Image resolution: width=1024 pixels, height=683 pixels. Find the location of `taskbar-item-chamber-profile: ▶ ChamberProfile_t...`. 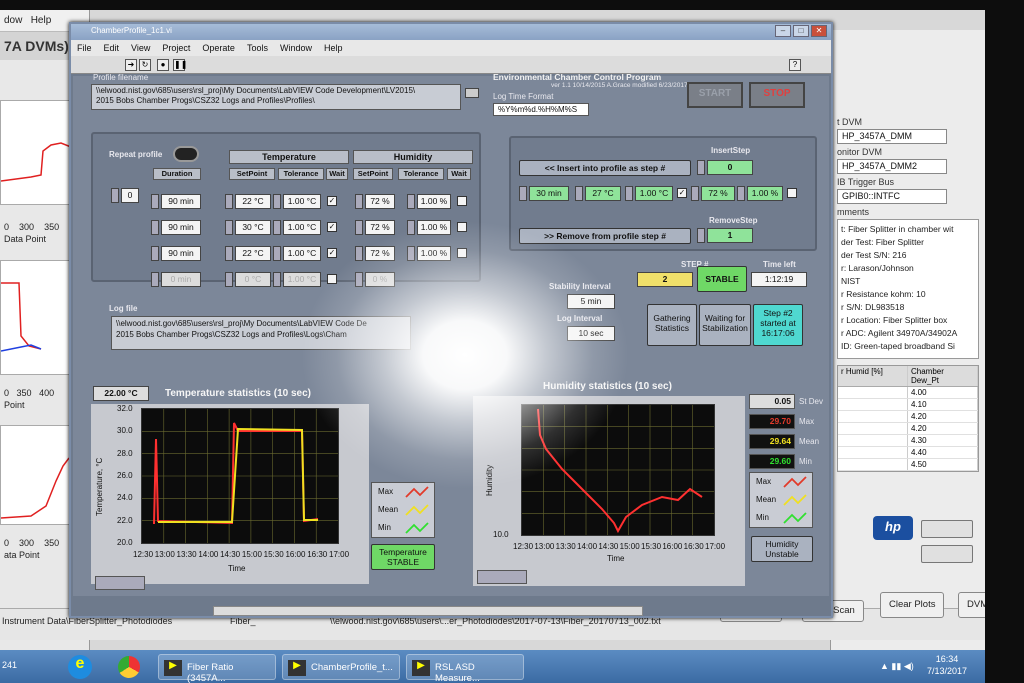

taskbar-item-chamber-profile: ▶ ChamberProfile_t... is located at coordinates (341, 667).